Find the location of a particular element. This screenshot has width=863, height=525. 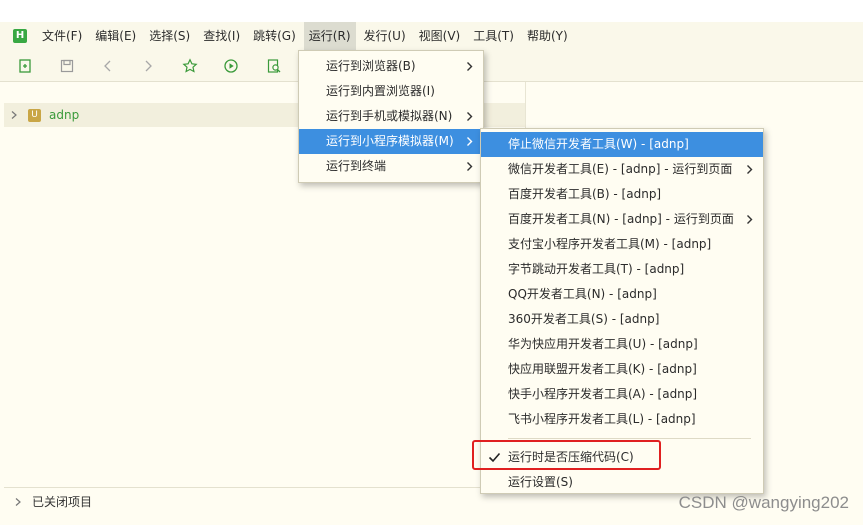

quickapp-alliance-devtools-item: 快应用联盟开发者工具(K) - [adnp] is located at coordinates (622, 369).